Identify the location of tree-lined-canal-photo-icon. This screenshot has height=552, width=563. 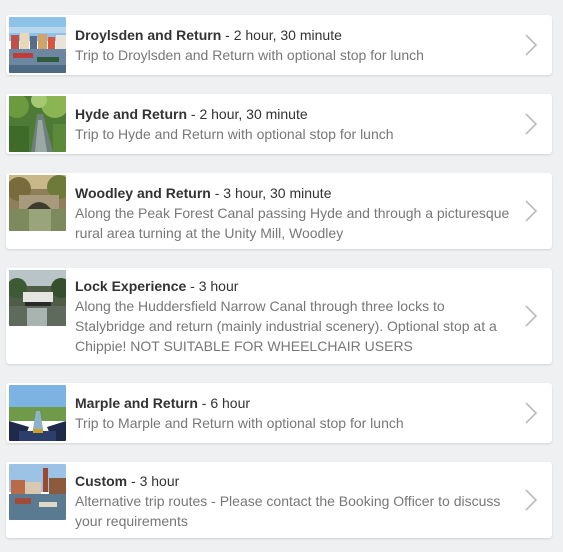
(37, 124).